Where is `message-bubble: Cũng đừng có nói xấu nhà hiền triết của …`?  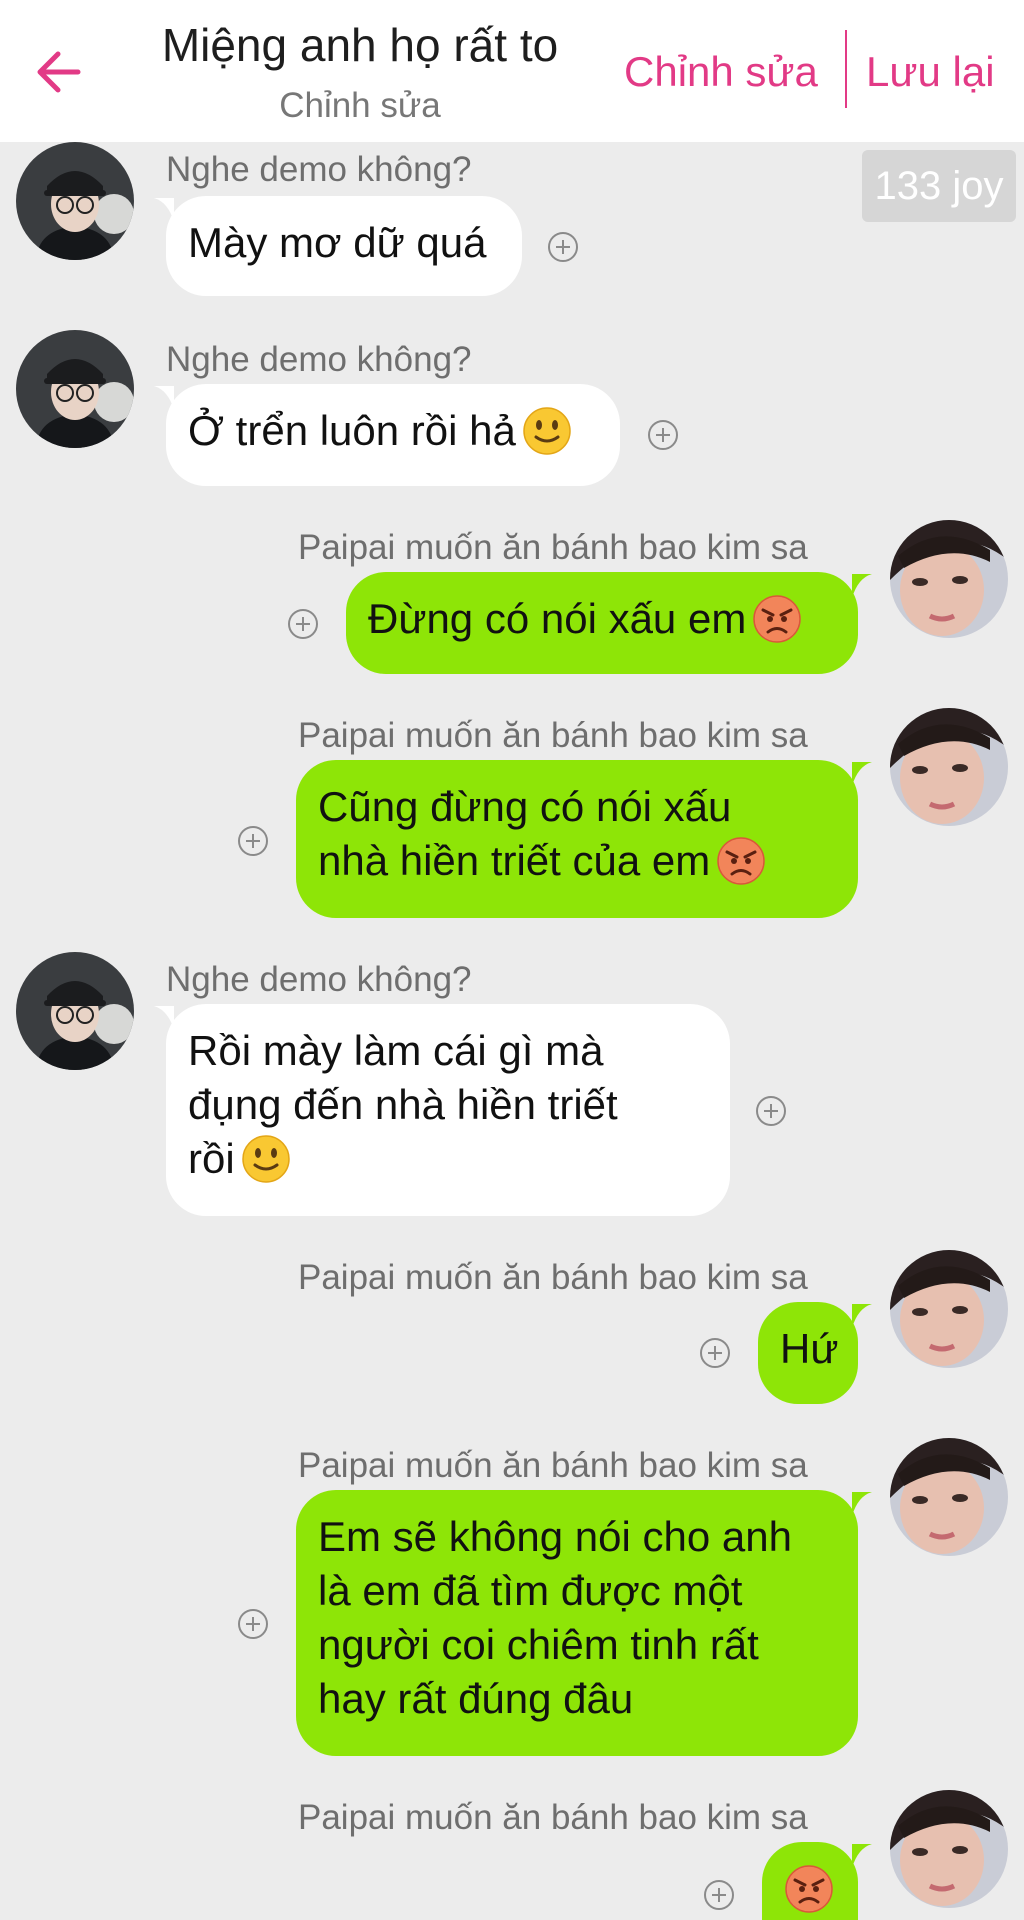 message-bubble: Cũng đừng có nói xấu nhà hiền triết của … is located at coordinates (577, 839).